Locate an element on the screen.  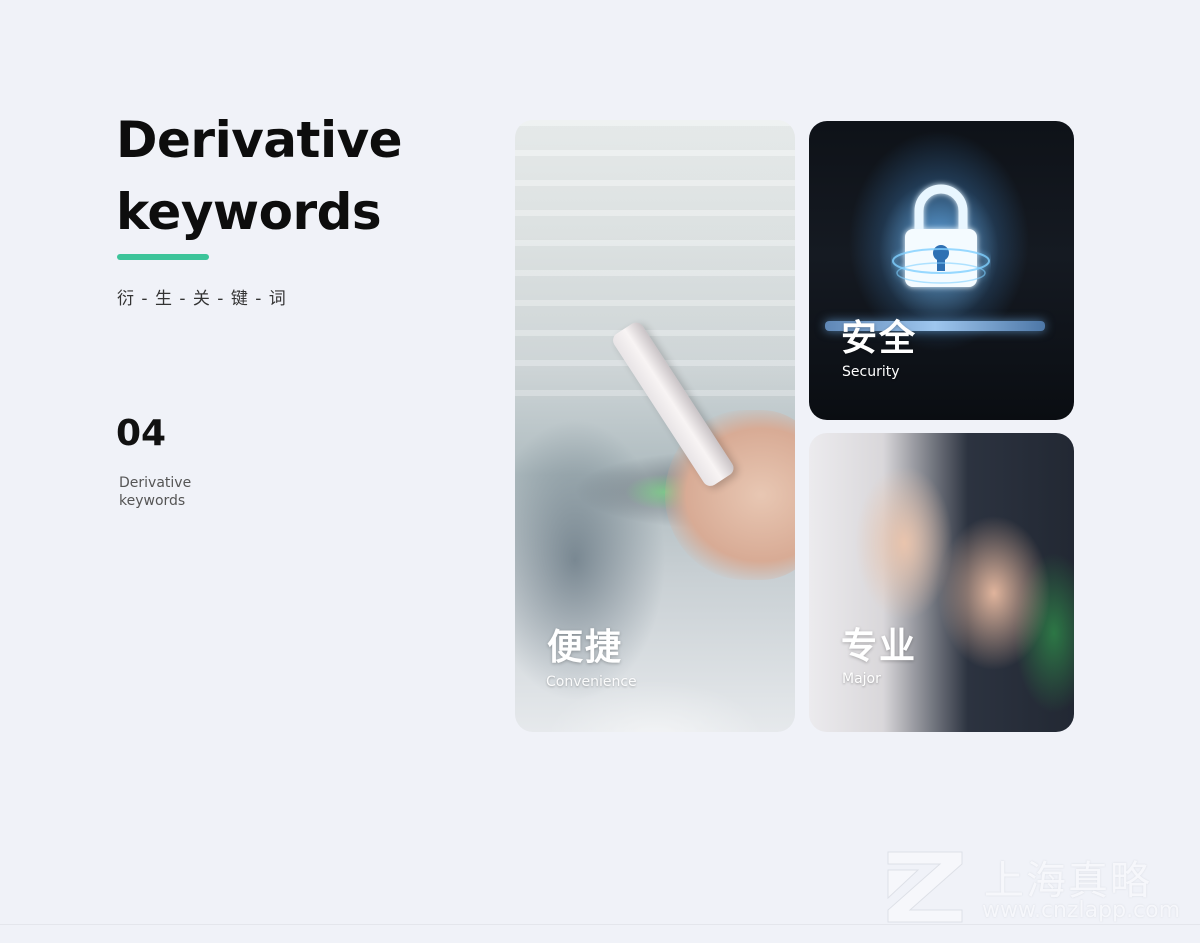
accent-bar is located at coordinates (163, 257).